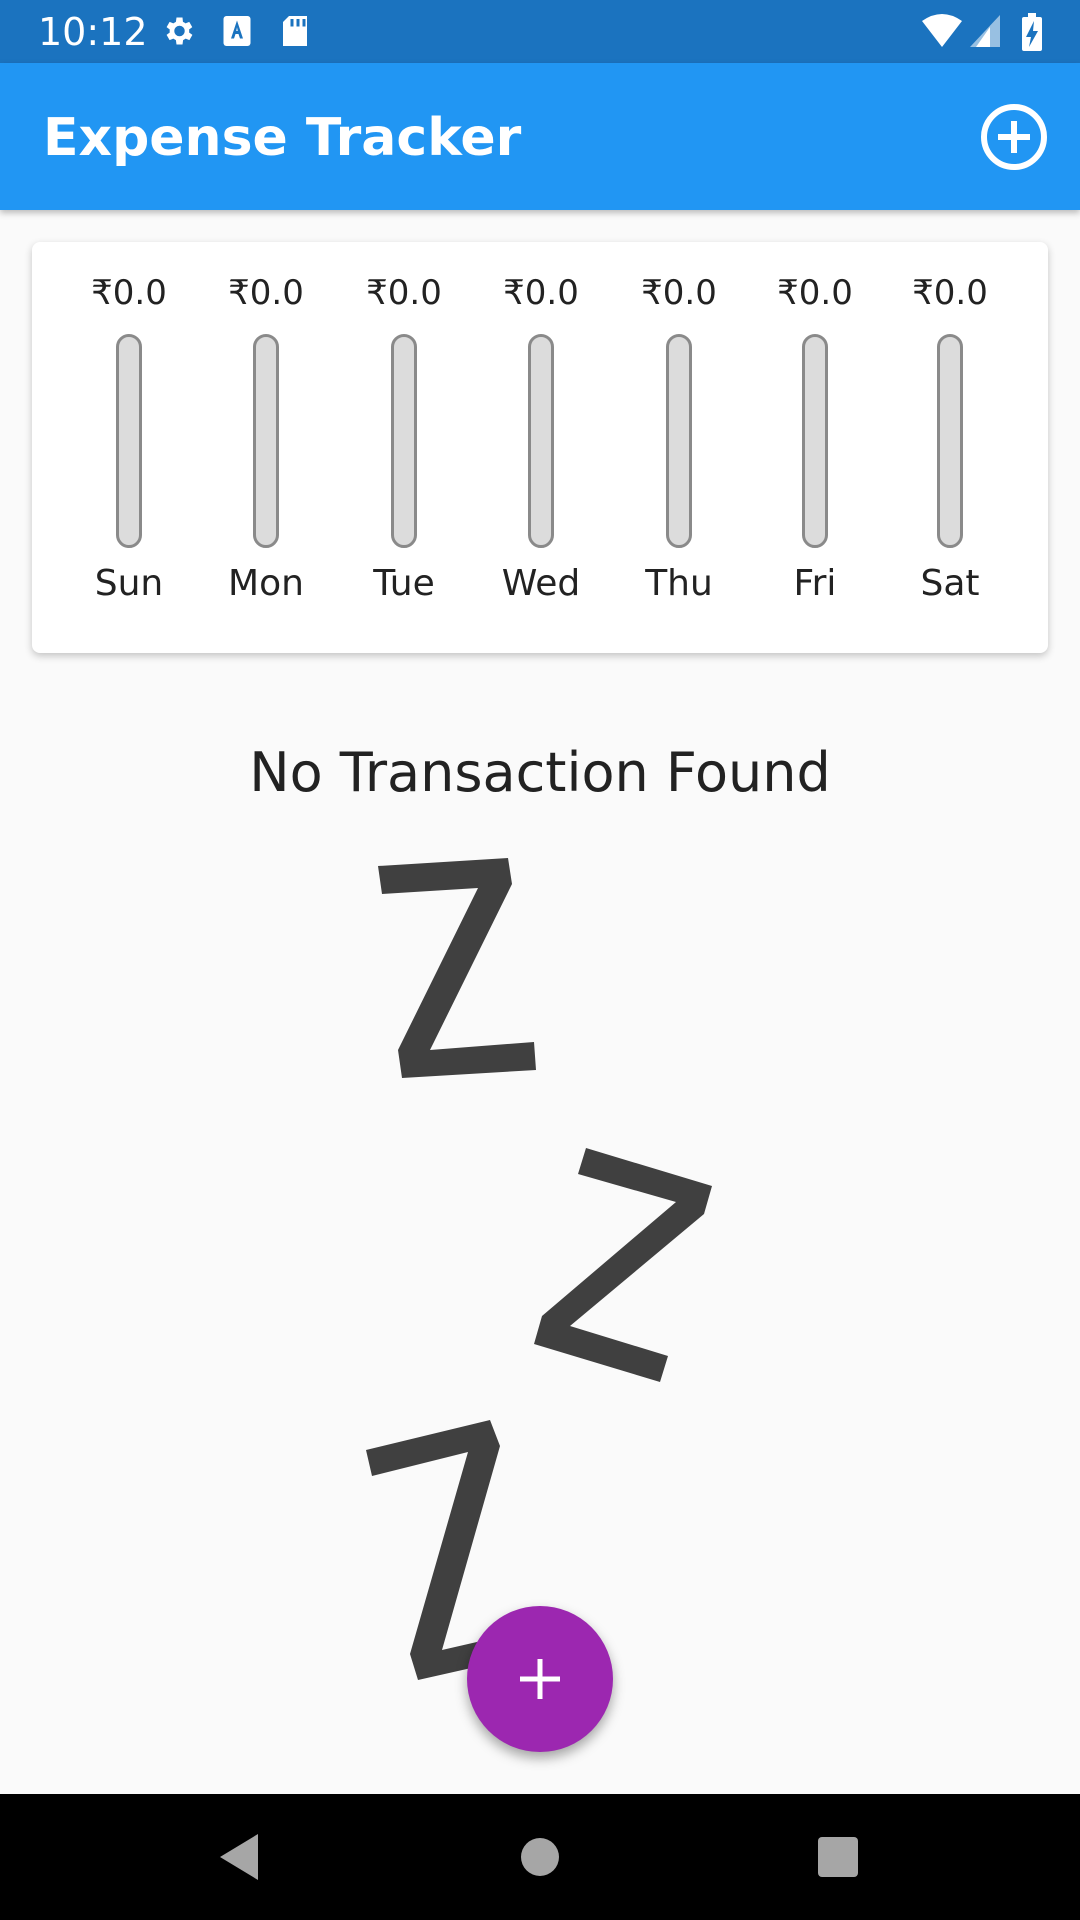 This screenshot has height=1920, width=1080. I want to click on a-badge-icon, so click(237, 31).